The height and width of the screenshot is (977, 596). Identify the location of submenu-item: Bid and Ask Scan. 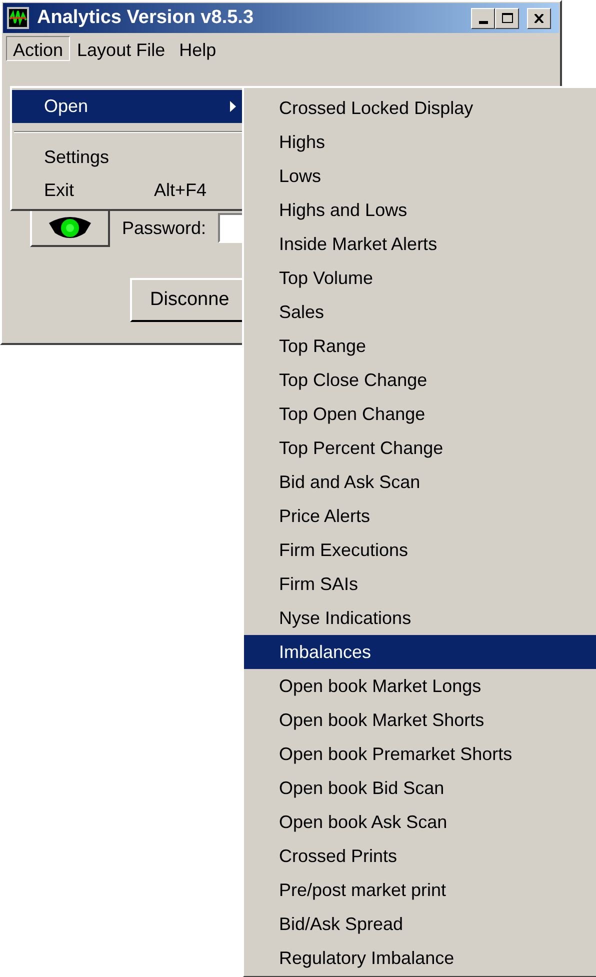
(420, 482).